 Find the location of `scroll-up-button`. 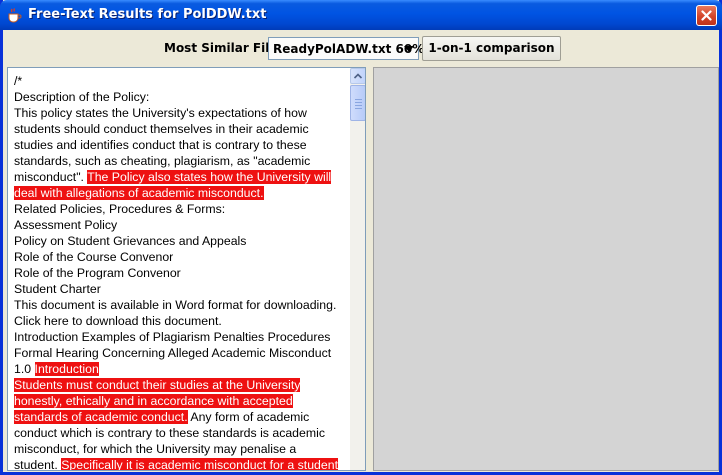

scroll-up-button is located at coordinates (357, 76).